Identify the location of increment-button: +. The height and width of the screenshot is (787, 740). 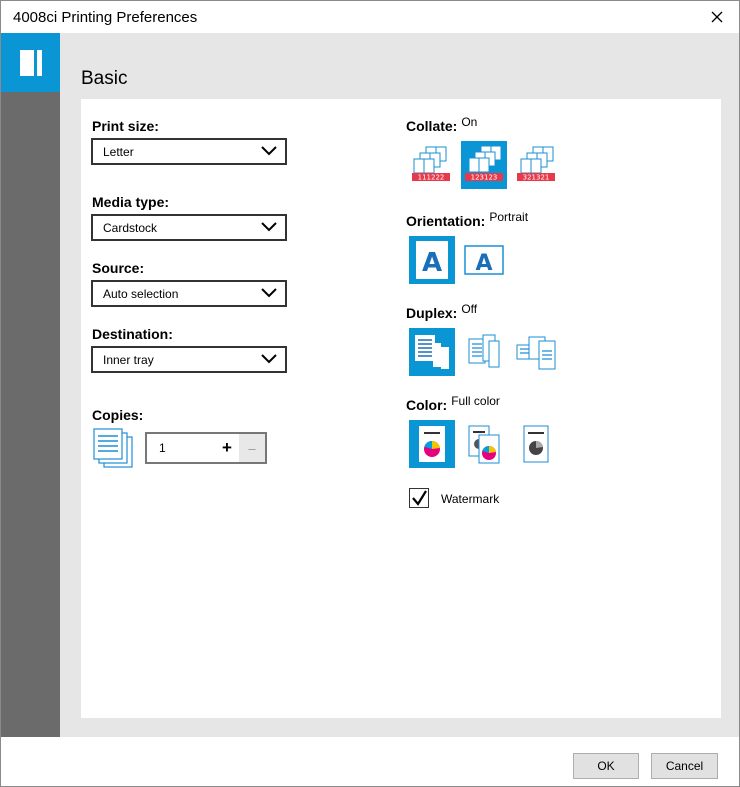
(227, 448).